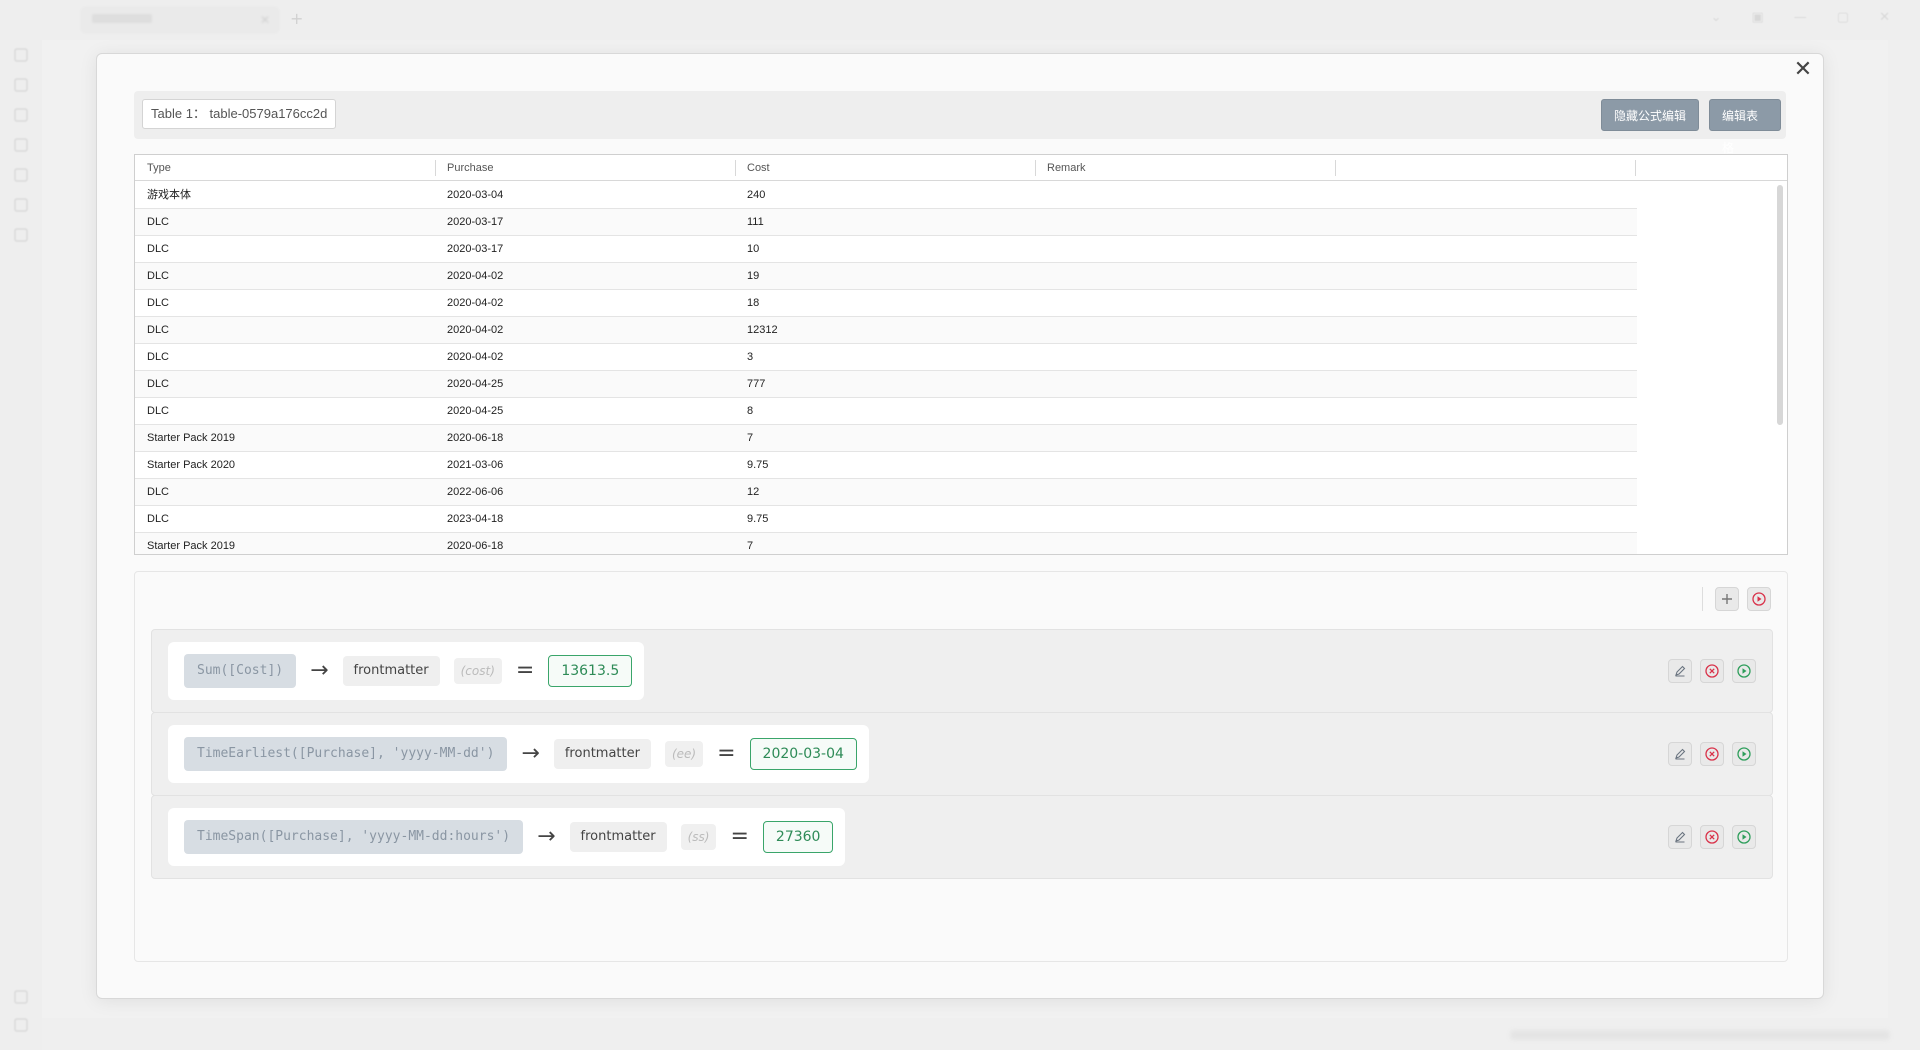  Describe the element at coordinates (1745, 127) in the screenshot. I see `edit-table-button: 编辑表格` at that location.